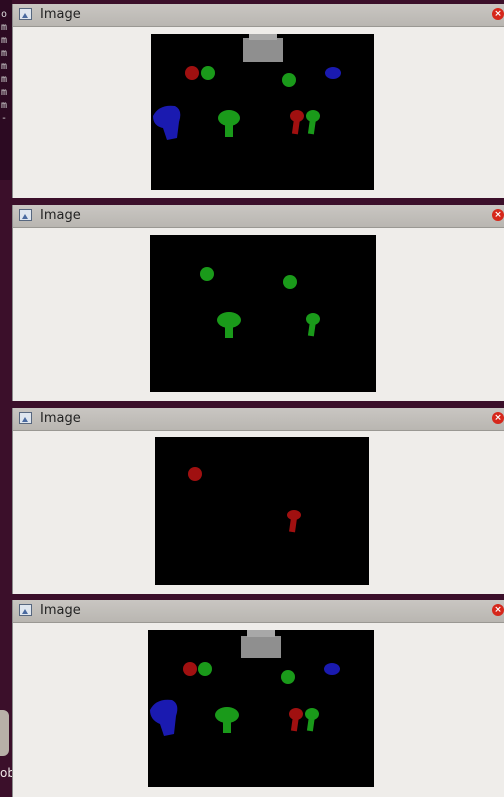 The width and height of the screenshot is (504, 797). I want to click on terminal-line: o, so click(4, 14).